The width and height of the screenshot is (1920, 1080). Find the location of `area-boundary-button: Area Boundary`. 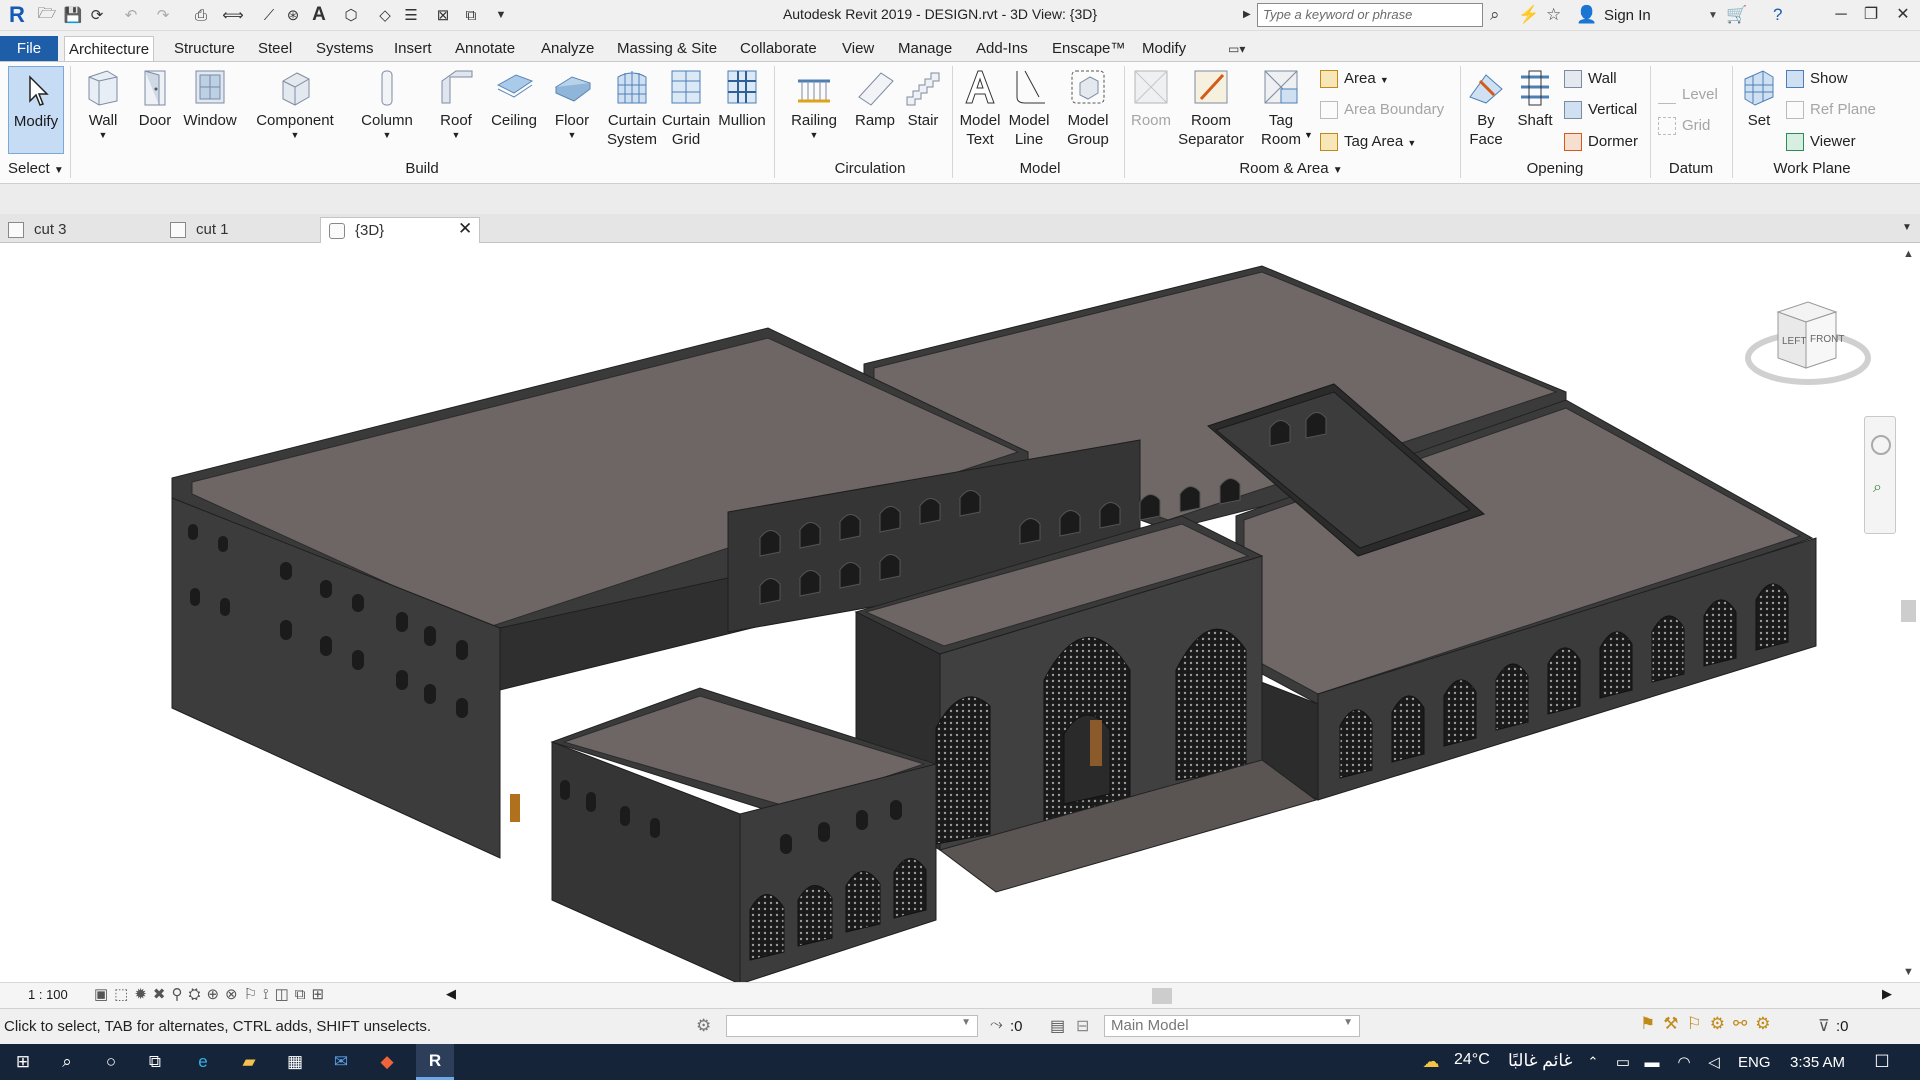

area-boundary-button: Area Boundary is located at coordinates (1382, 110).